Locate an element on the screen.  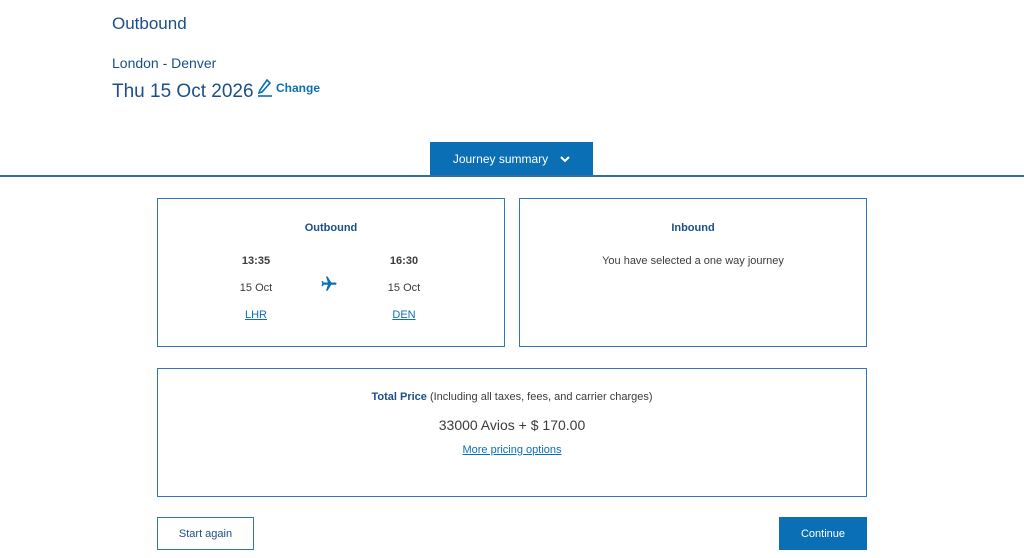
page-title: Outbound is located at coordinates (149, 23).